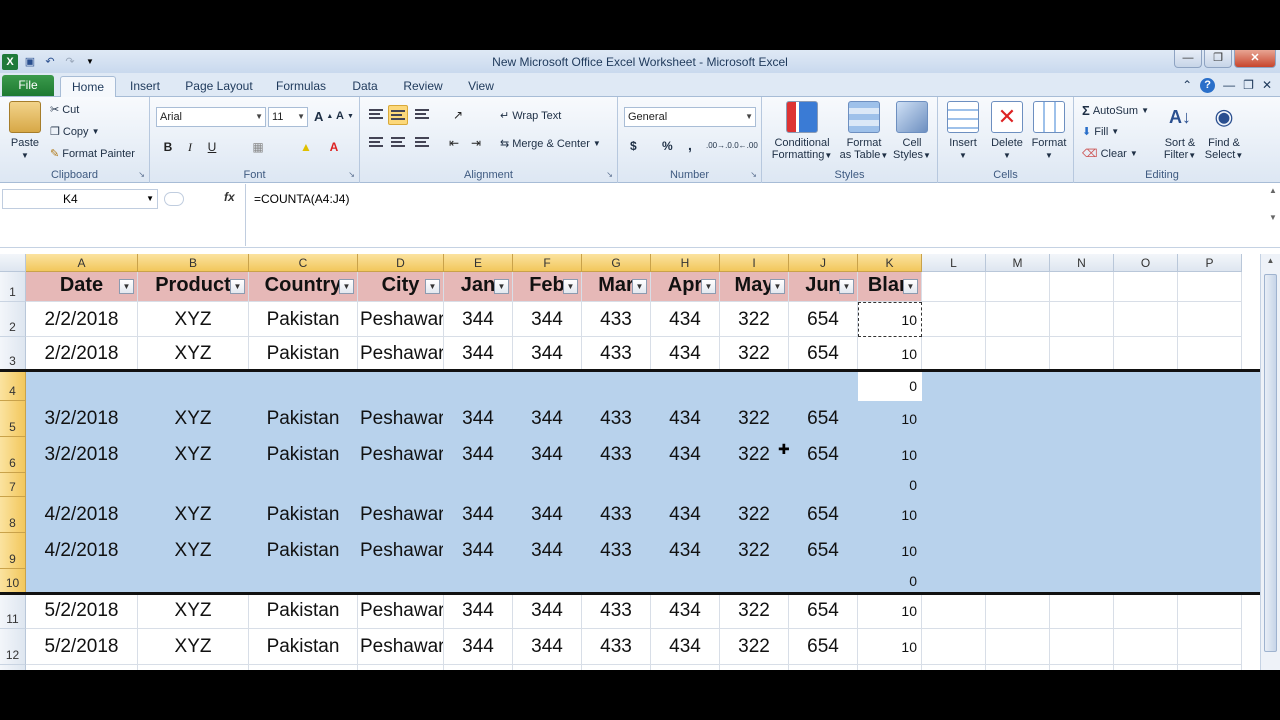 The image size is (1280, 720). Describe the element at coordinates (92, 154) in the screenshot. I see `format-painter-button: ✎ Format Painter` at that location.